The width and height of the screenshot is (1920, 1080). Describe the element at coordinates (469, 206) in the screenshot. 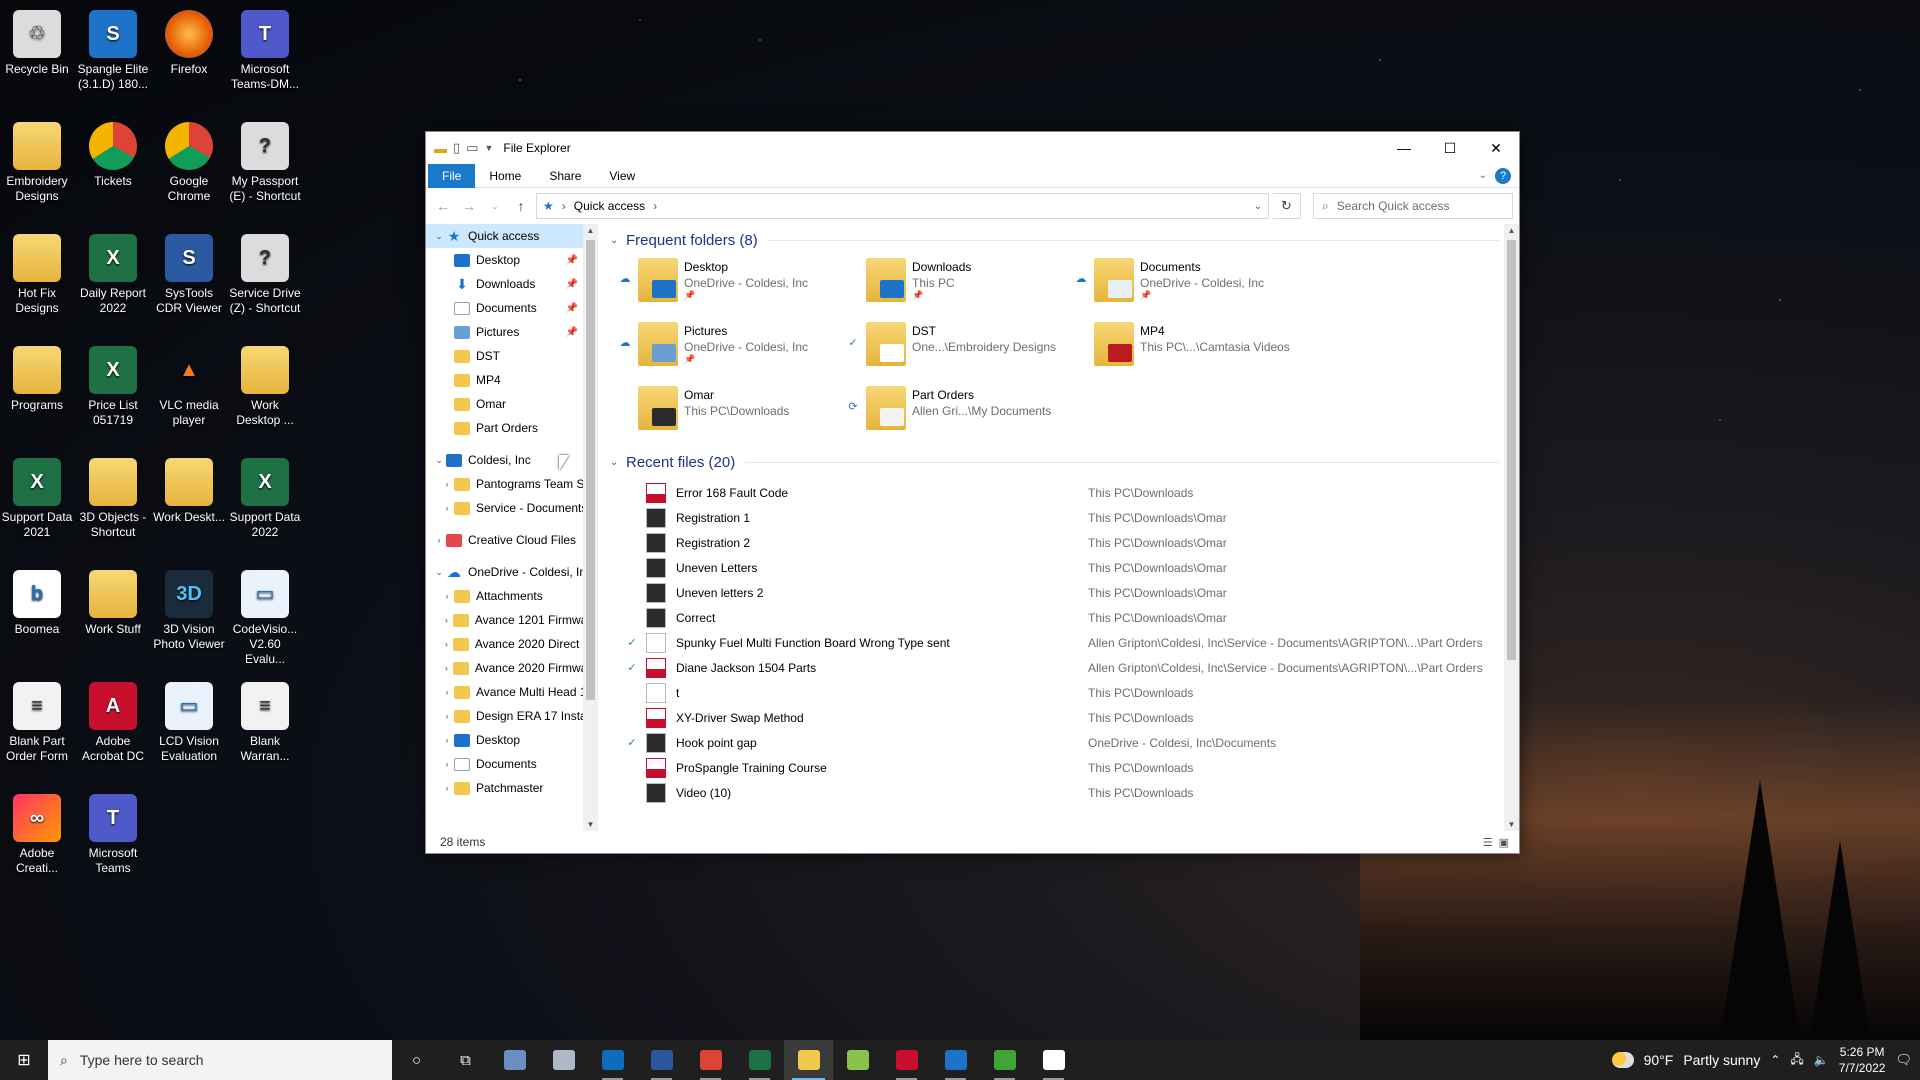

I see `forward-button: →` at that location.